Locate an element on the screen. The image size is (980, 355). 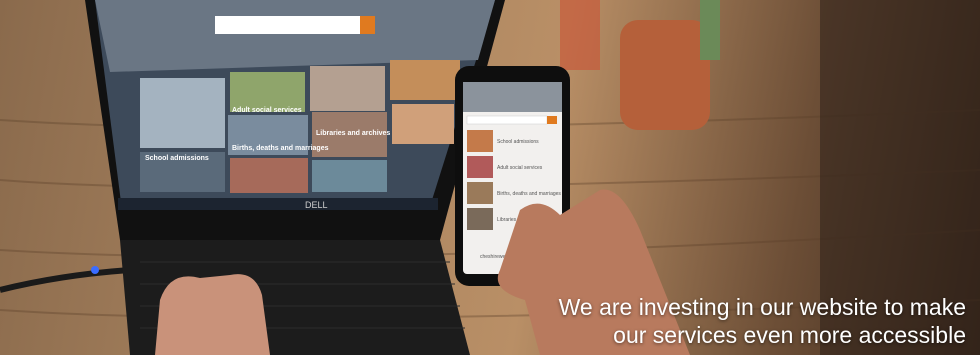
power-cable is located at coordinates (65, 280).